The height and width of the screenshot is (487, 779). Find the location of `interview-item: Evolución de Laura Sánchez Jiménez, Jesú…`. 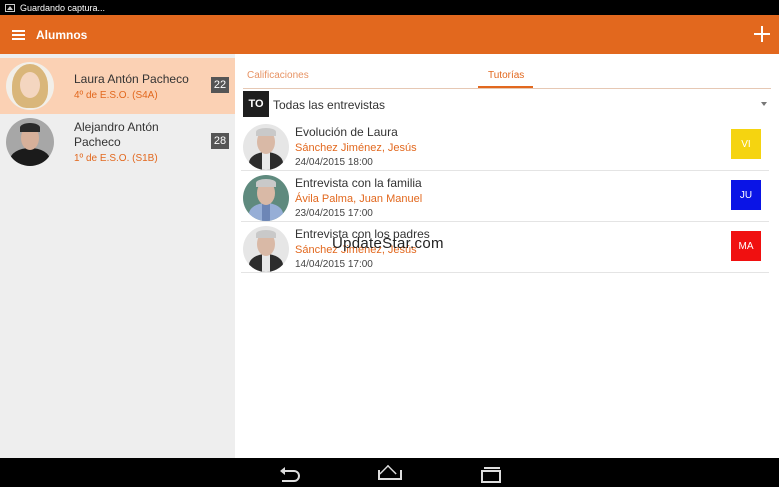

interview-item: Evolución de Laura Sánchez Jiménez, Jesú… is located at coordinates (505, 146).